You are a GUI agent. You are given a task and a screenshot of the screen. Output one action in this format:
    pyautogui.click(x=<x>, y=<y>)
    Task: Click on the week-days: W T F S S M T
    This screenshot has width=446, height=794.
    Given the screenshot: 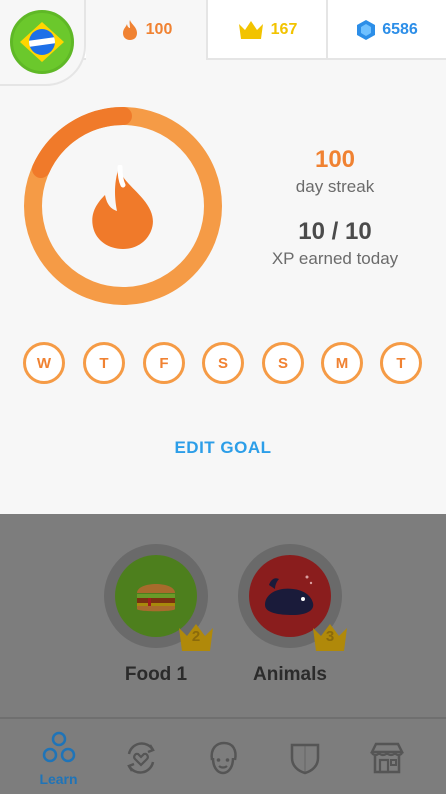 What is the action you would take?
    pyautogui.click(x=223, y=364)
    